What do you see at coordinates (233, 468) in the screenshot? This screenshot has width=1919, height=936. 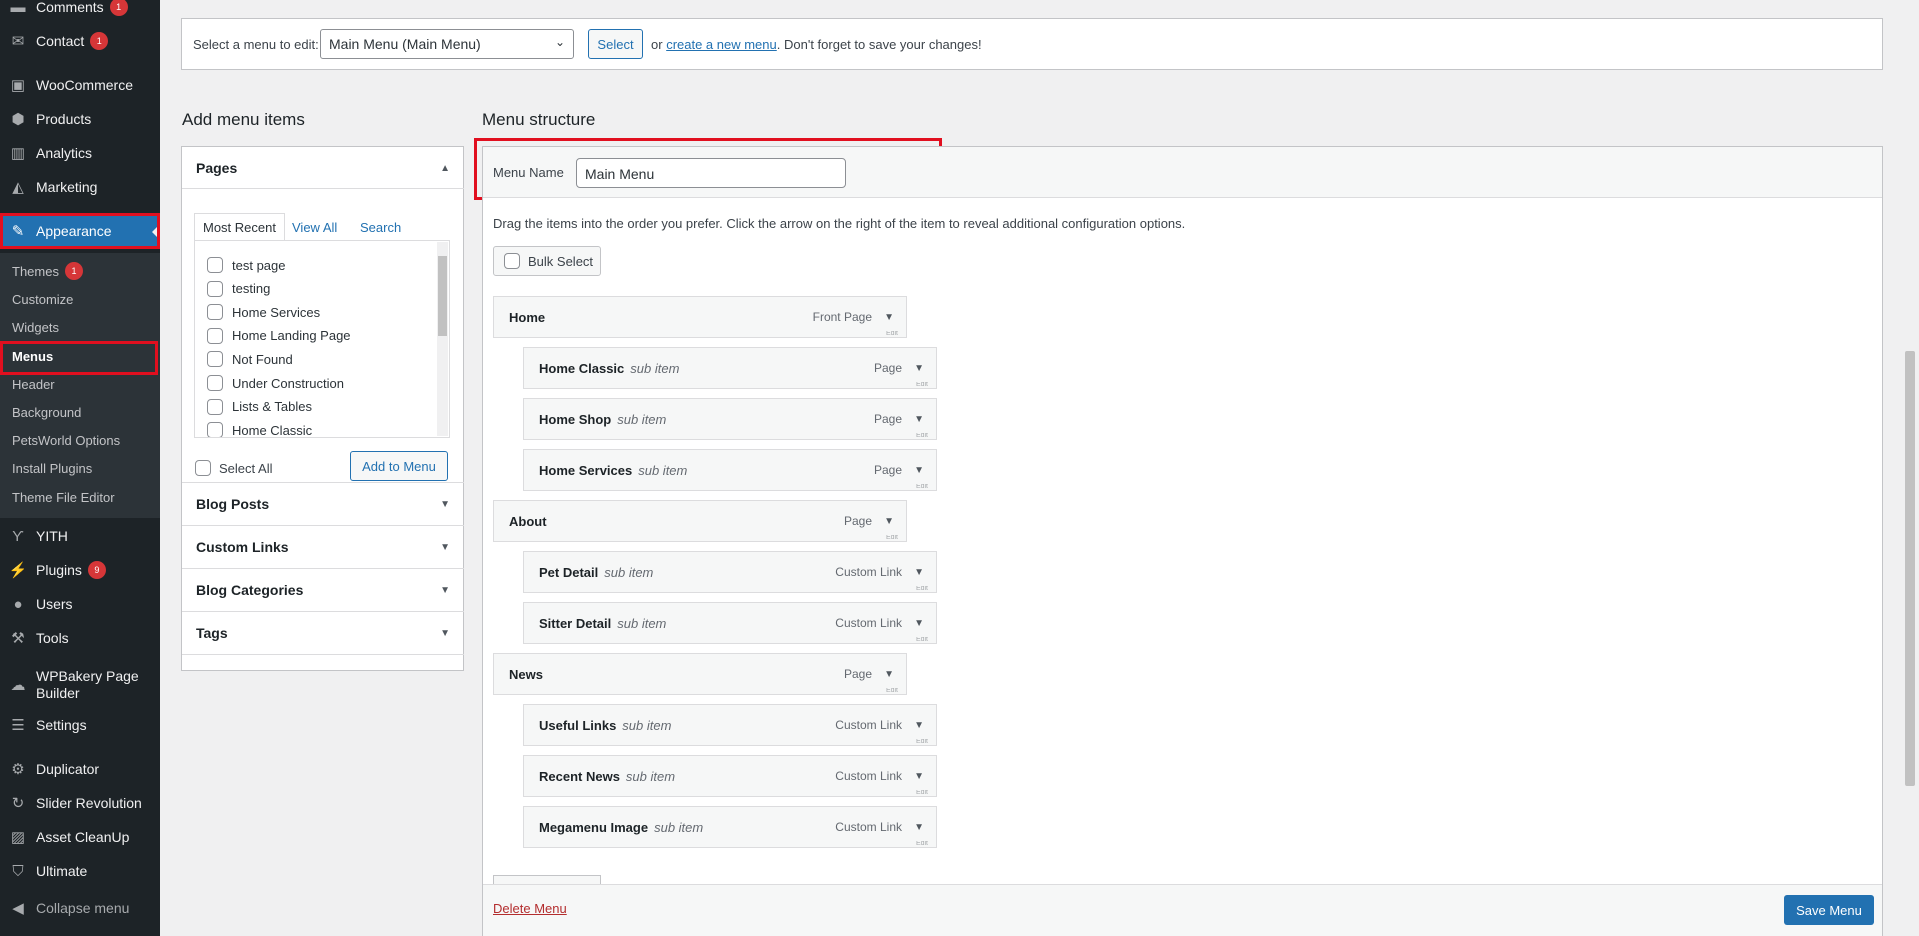 I see `select-all: Select All` at bounding box center [233, 468].